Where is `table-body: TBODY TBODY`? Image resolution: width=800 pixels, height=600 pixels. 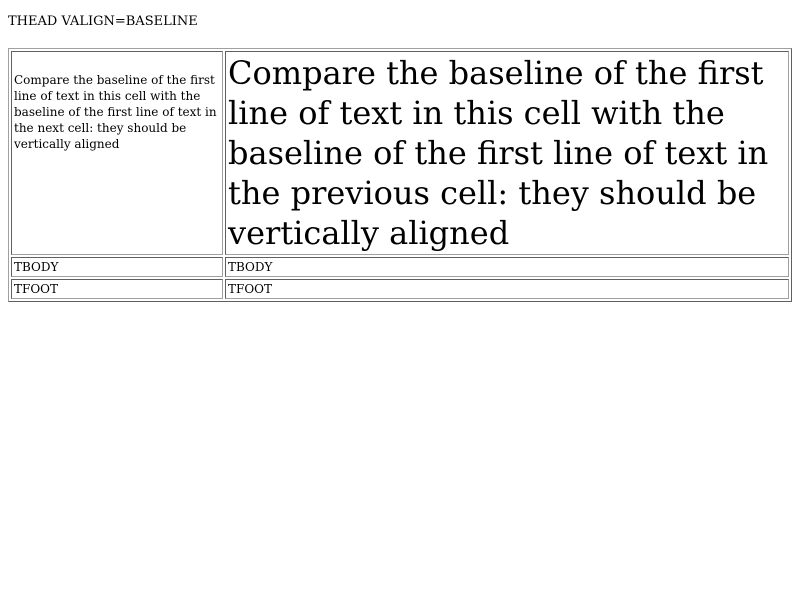
table-body: TBODY TBODY is located at coordinates (400, 267).